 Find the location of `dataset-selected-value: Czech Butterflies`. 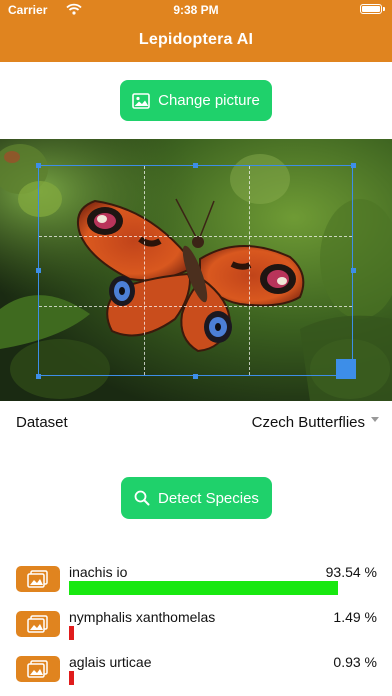

dataset-selected-value: Czech Butterflies is located at coordinates (308, 422).